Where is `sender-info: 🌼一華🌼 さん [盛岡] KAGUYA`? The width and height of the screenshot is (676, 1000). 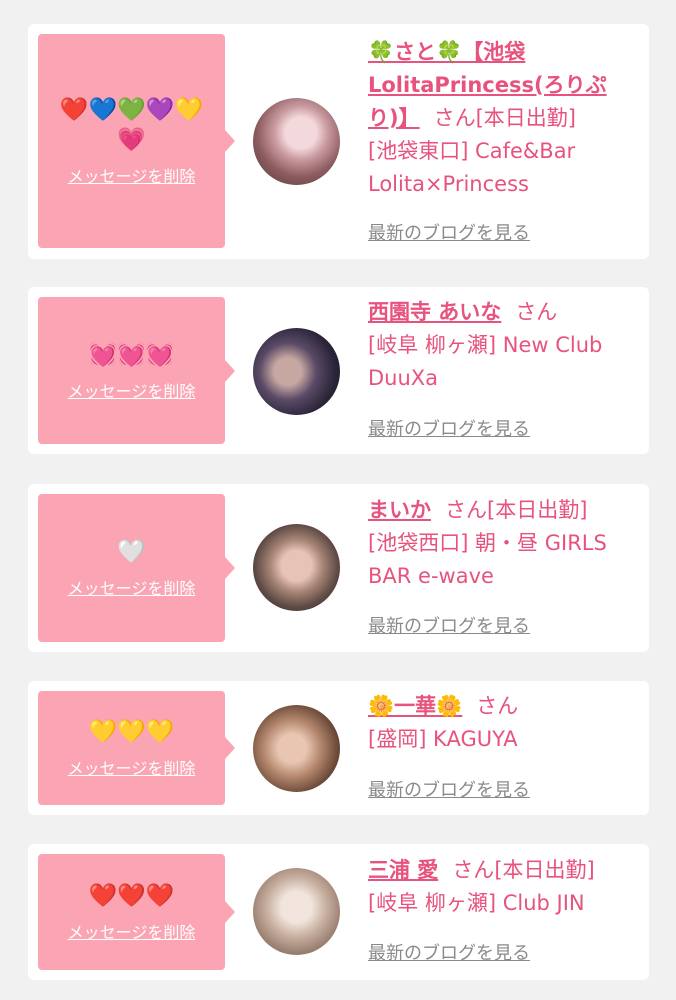 sender-info: 🌼一華🌼 さん [盛岡] KAGUYA is located at coordinates (502, 723).